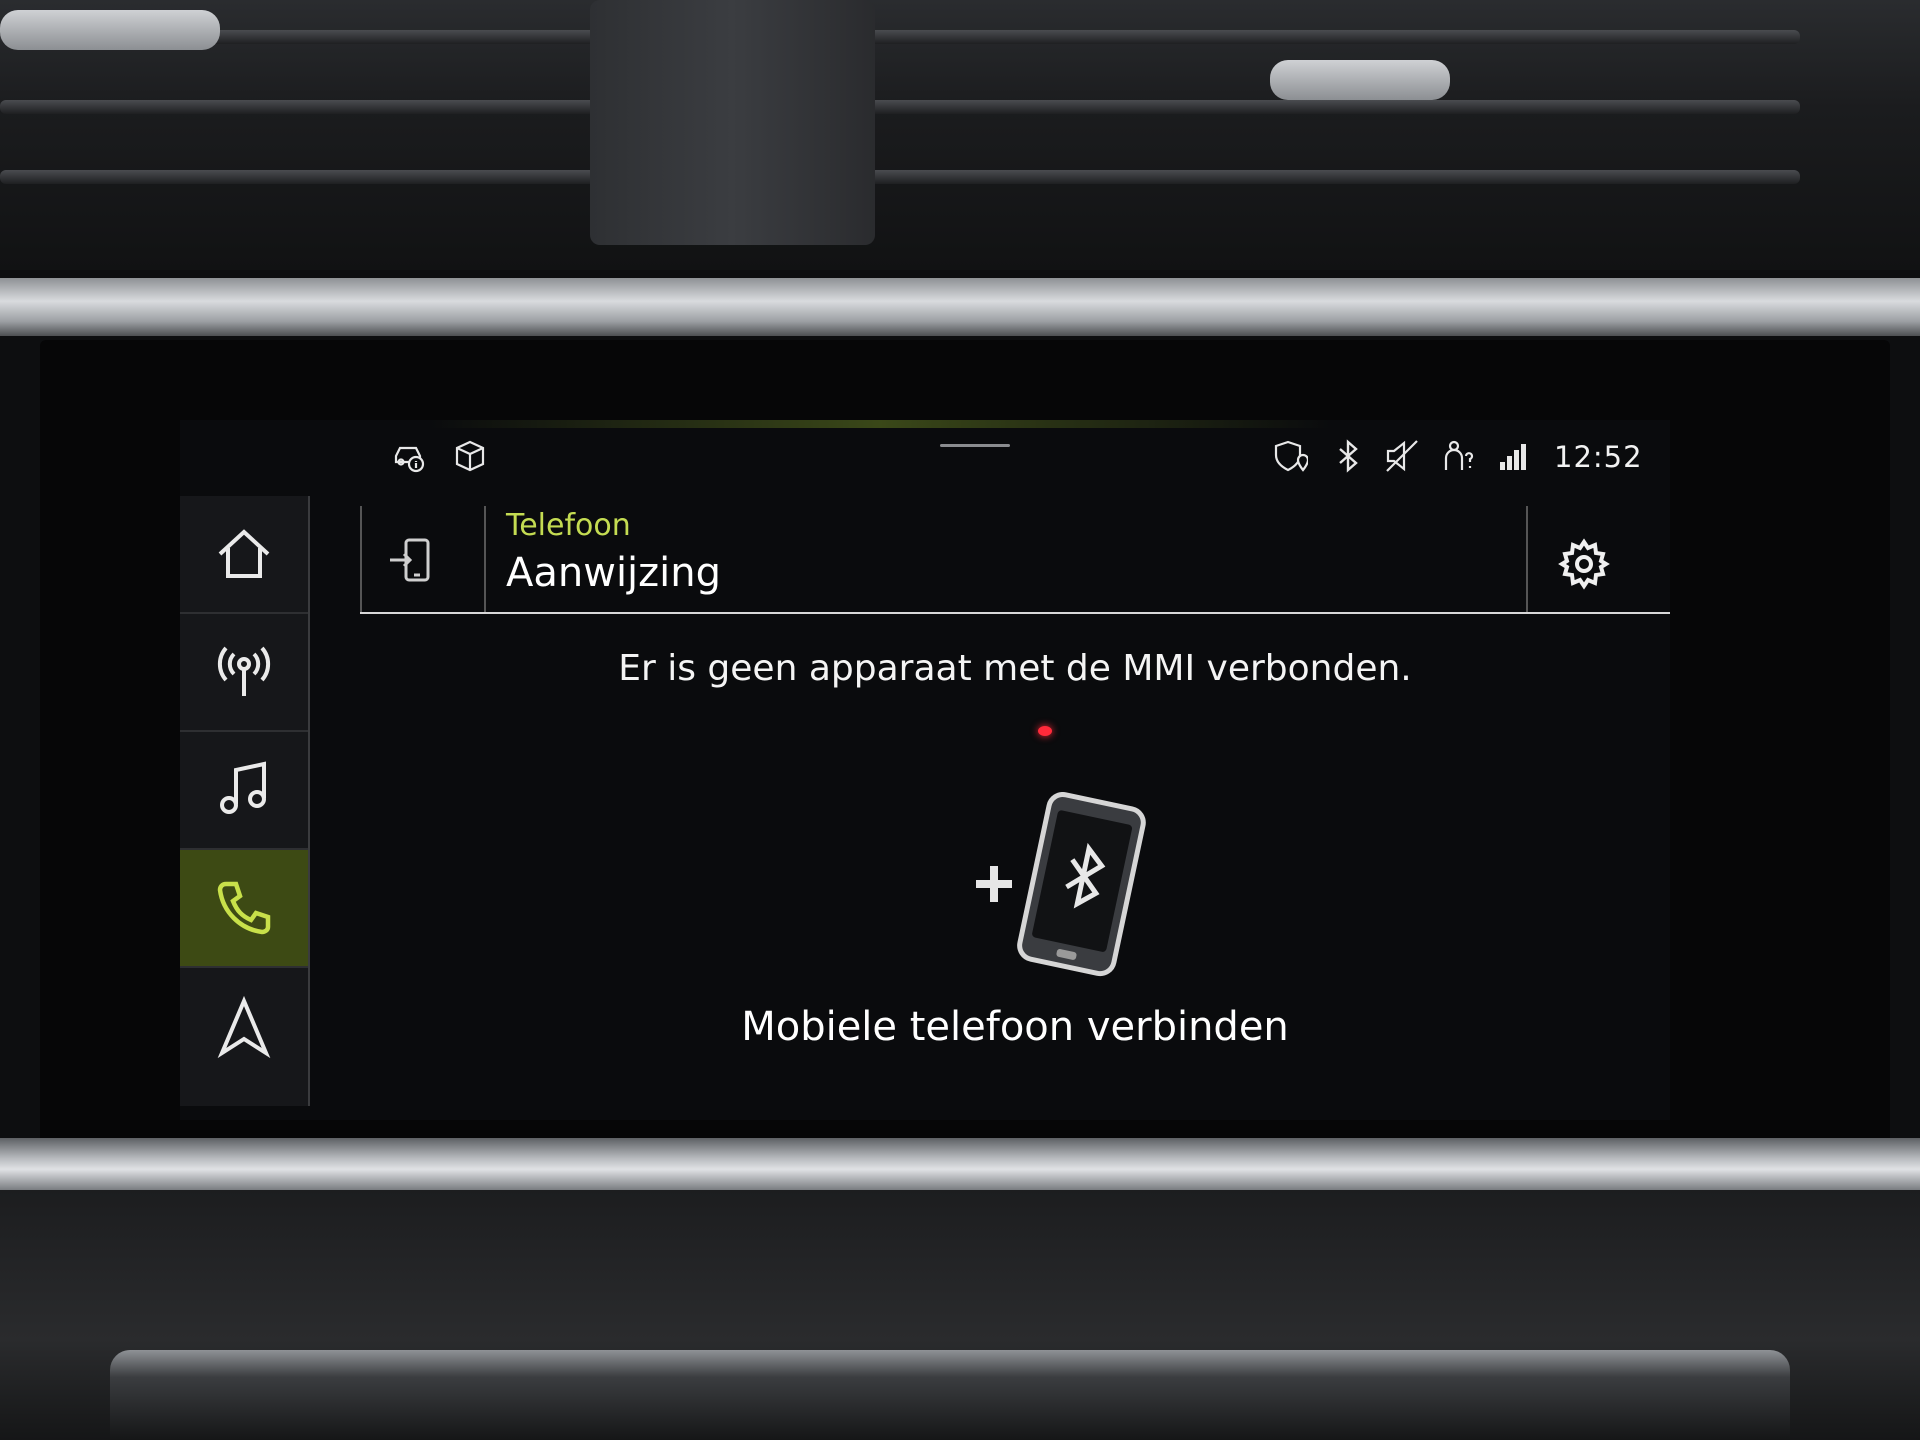  What do you see at coordinates (568, 525) in the screenshot?
I see `section-label: Telefoon` at bounding box center [568, 525].